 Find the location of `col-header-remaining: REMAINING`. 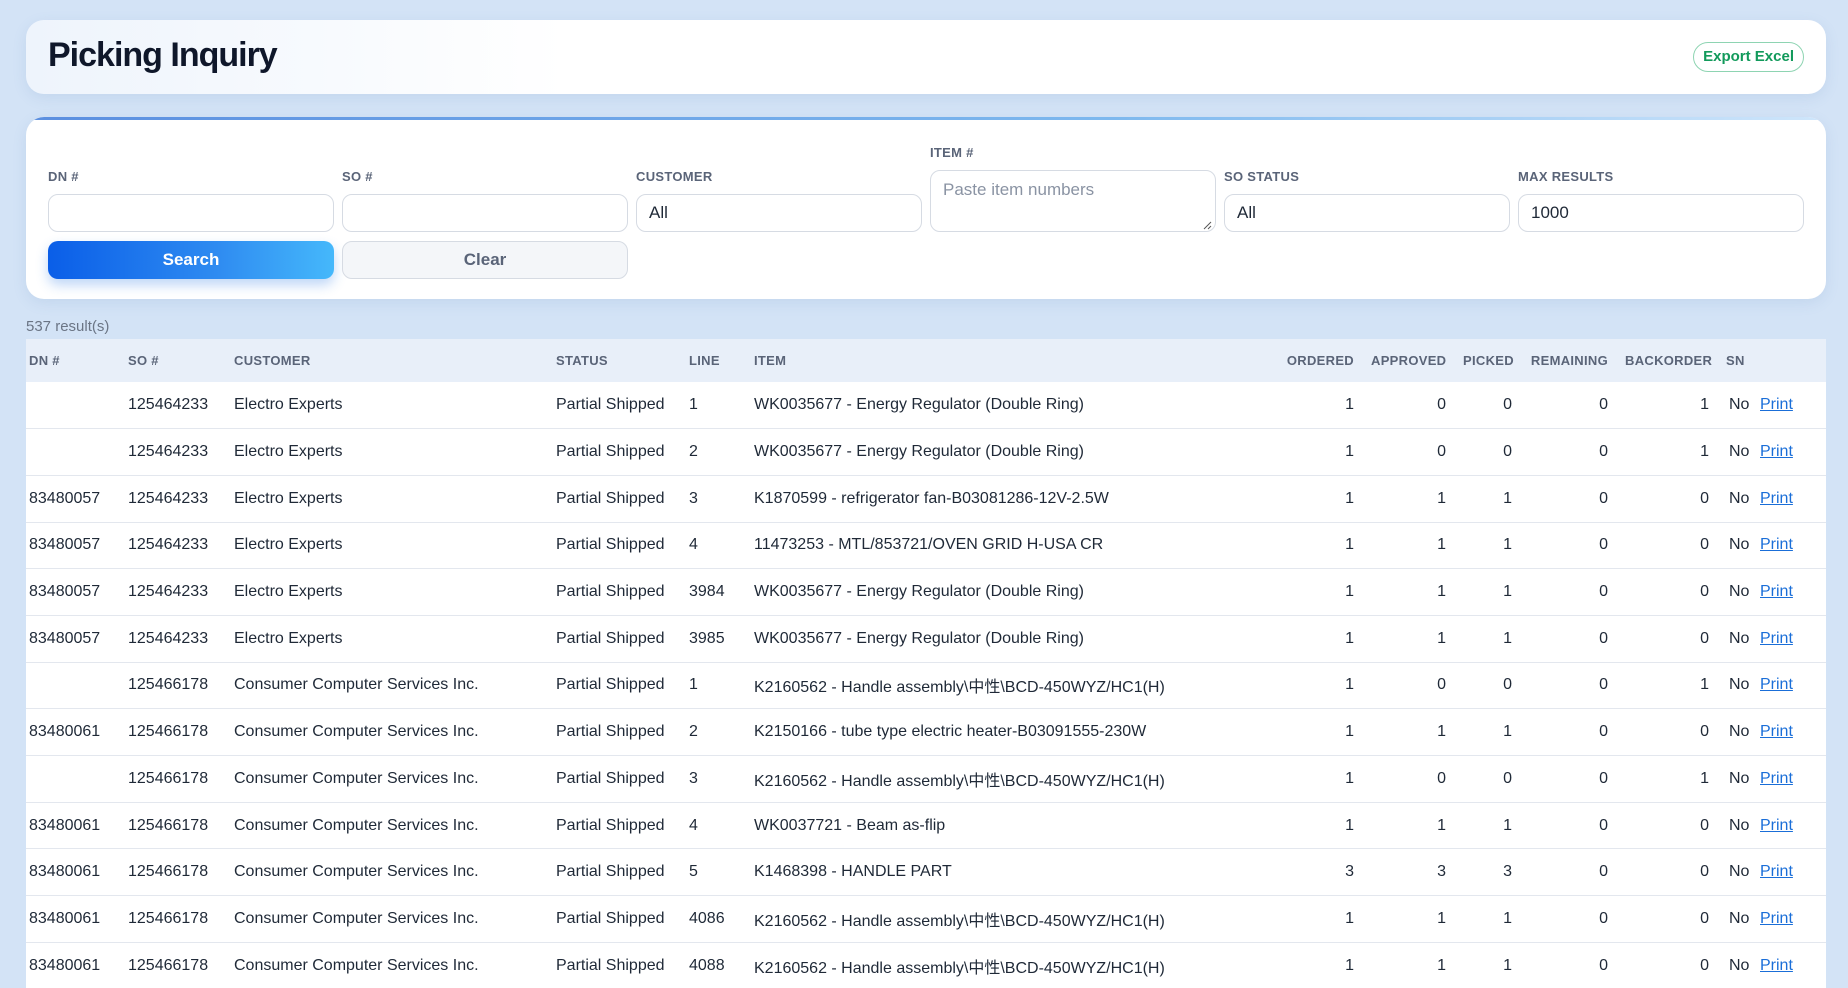

col-header-remaining: REMAINING is located at coordinates (1574, 360).